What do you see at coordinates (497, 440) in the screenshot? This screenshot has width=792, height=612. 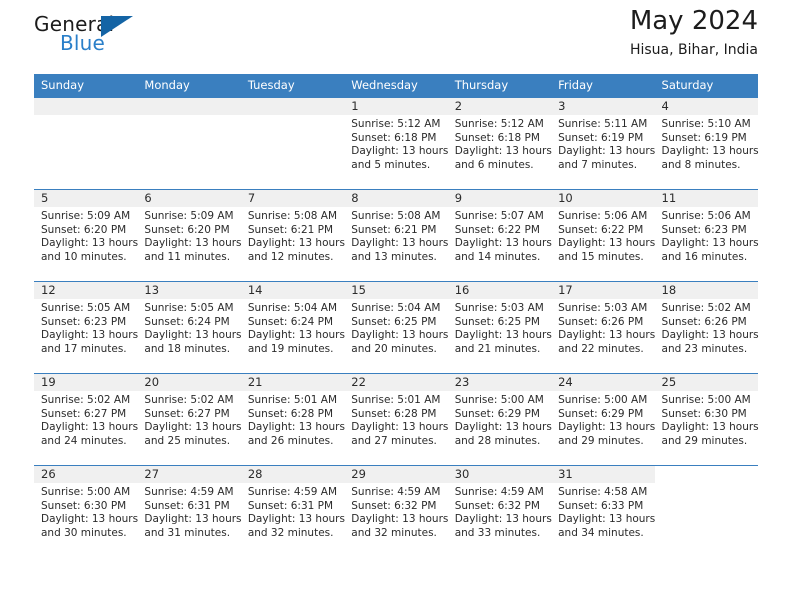 I see `daylight-duration-line2: and 28 minutes.` at bounding box center [497, 440].